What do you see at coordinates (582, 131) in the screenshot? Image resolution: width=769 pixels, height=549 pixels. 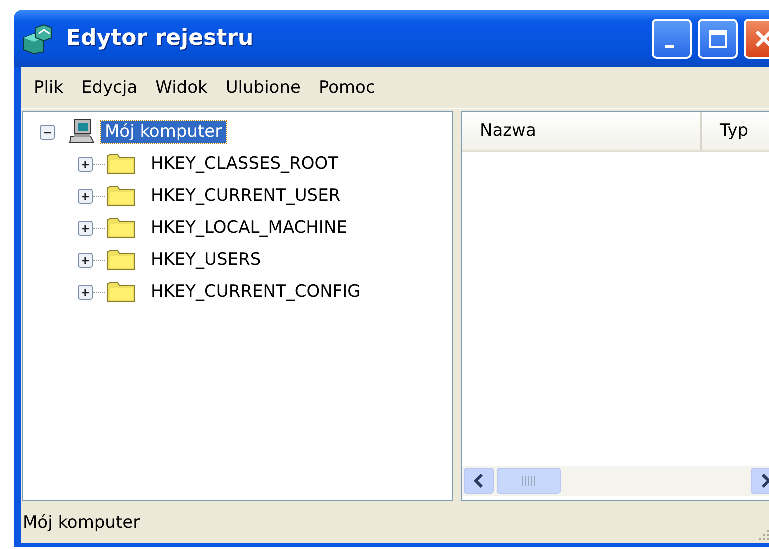 I see `column-header: Nazwa` at bounding box center [582, 131].